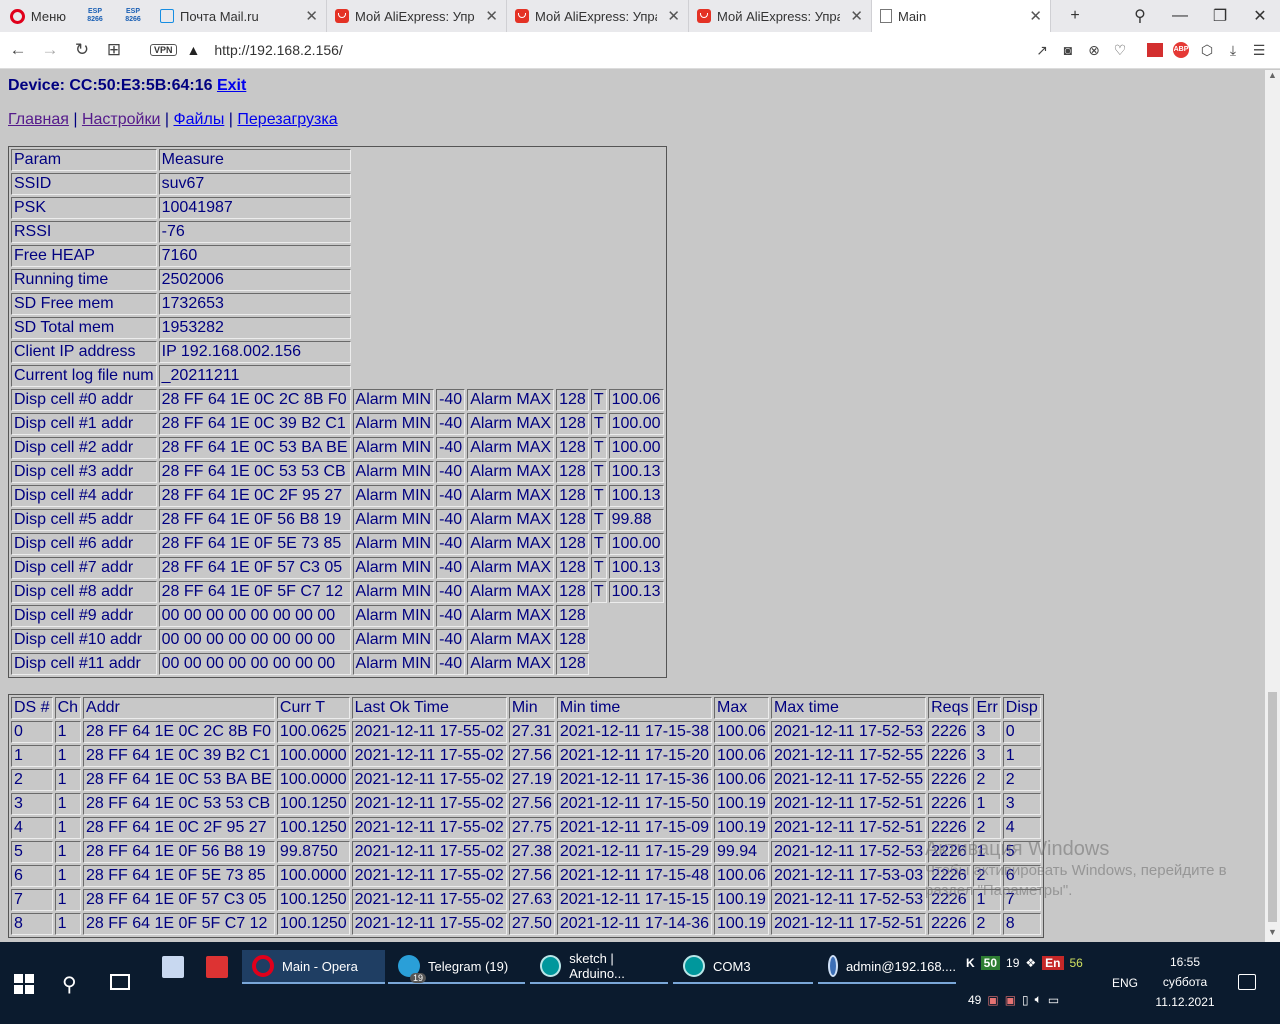 The width and height of the screenshot is (1280, 1024). I want to click on tray-counter-badge: 50, so click(990, 963).